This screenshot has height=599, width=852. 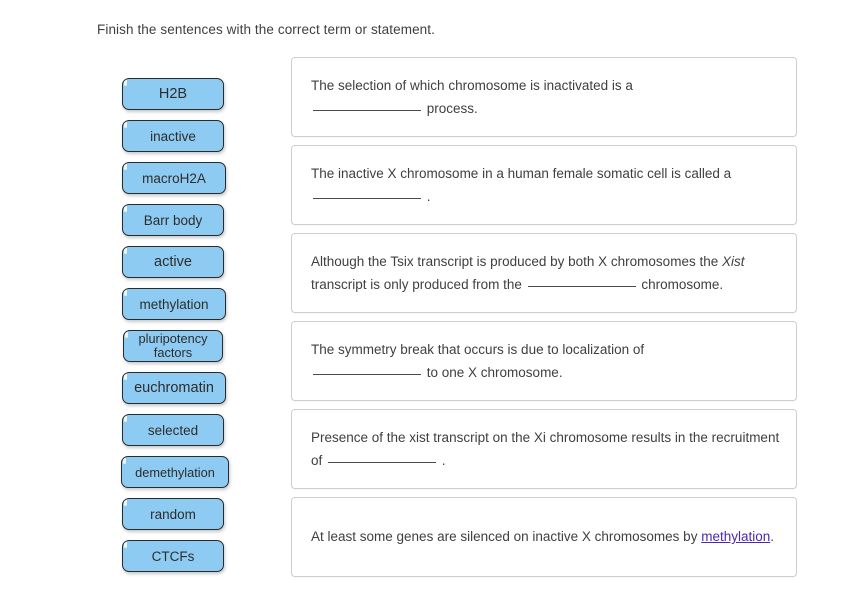 I want to click on term-chip: active, so click(x=173, y=262).